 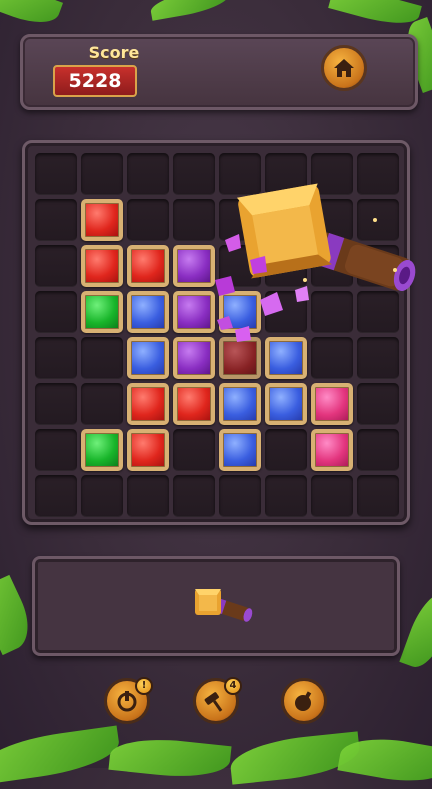 I want to click on piece-tray, so click(x=216, y=606).